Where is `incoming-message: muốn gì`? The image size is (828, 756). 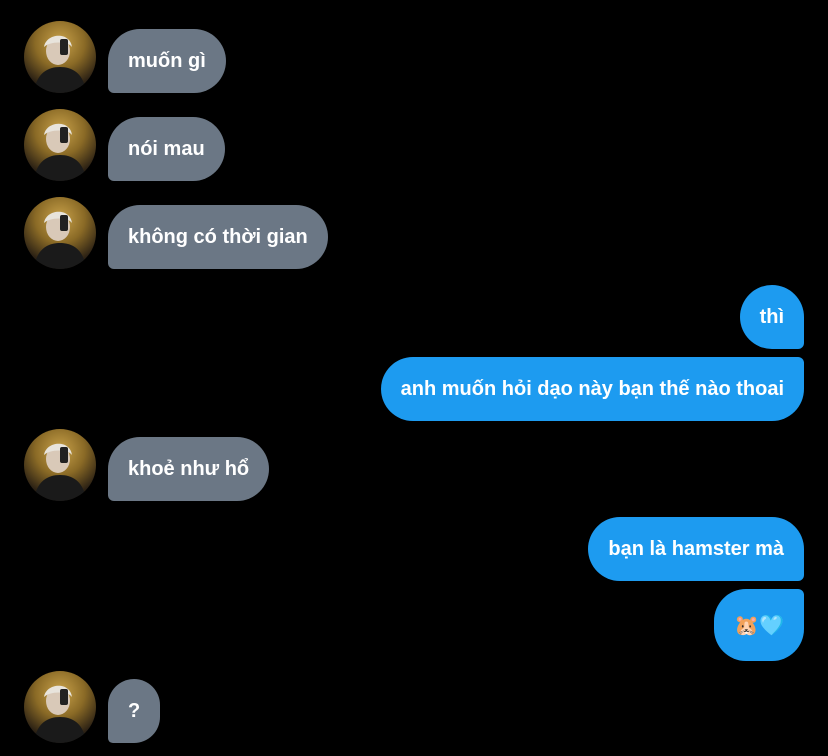
incoming-message: muốn gì is located at coordinates (167, 61).